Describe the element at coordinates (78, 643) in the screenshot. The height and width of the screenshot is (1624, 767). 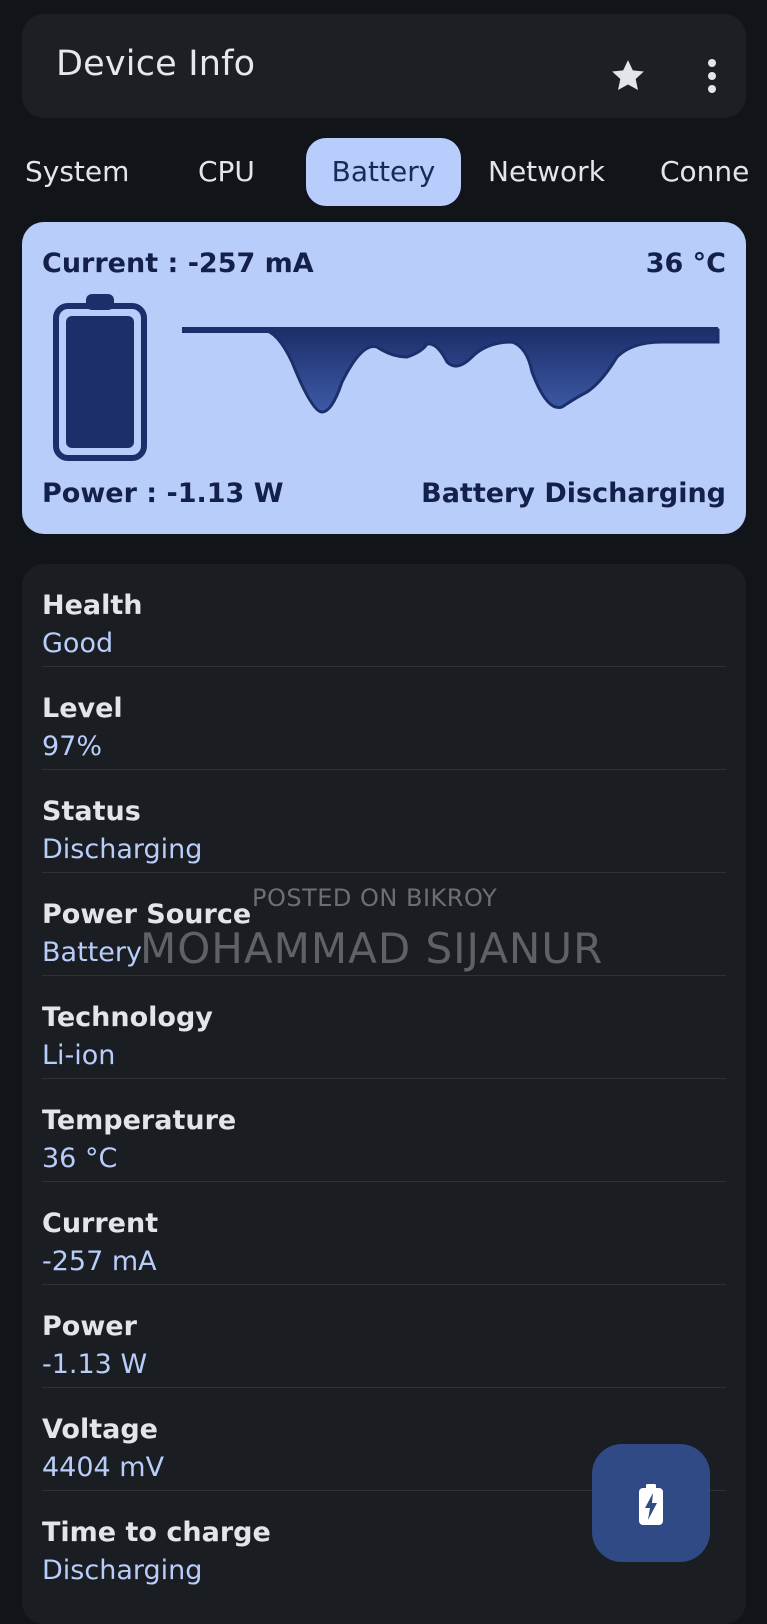
I see `item-value: Good` at that location.